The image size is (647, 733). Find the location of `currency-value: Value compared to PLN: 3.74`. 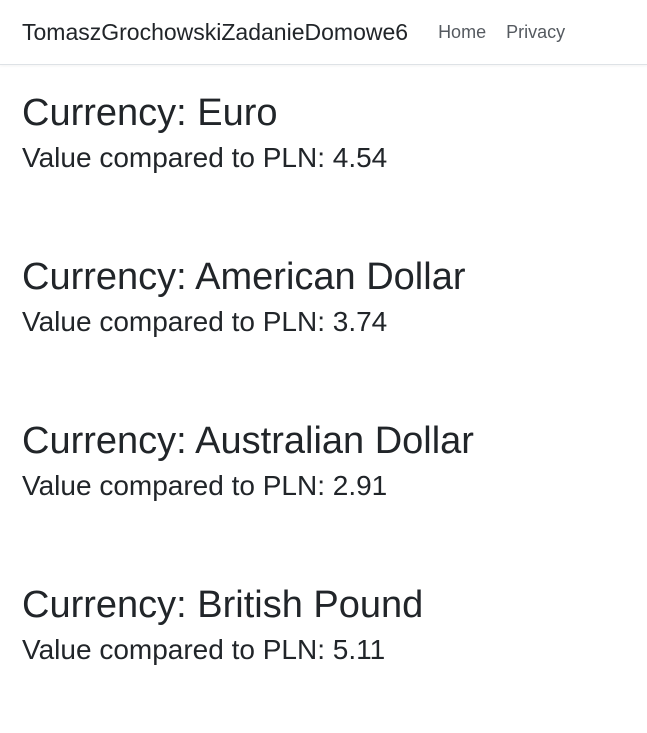

currency-value: Value compared to PLN: 3.74 is located at coordinates (205, 321).